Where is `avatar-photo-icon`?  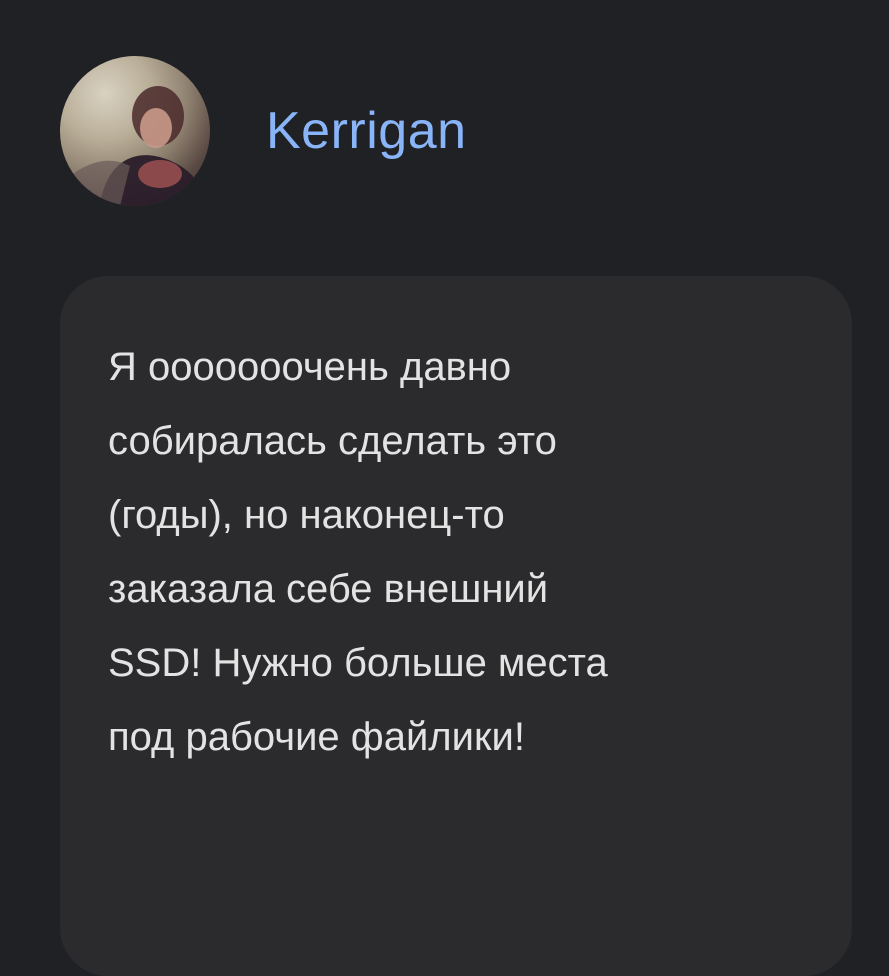
avatar-photo-icon is located at coordinates (135, 146).